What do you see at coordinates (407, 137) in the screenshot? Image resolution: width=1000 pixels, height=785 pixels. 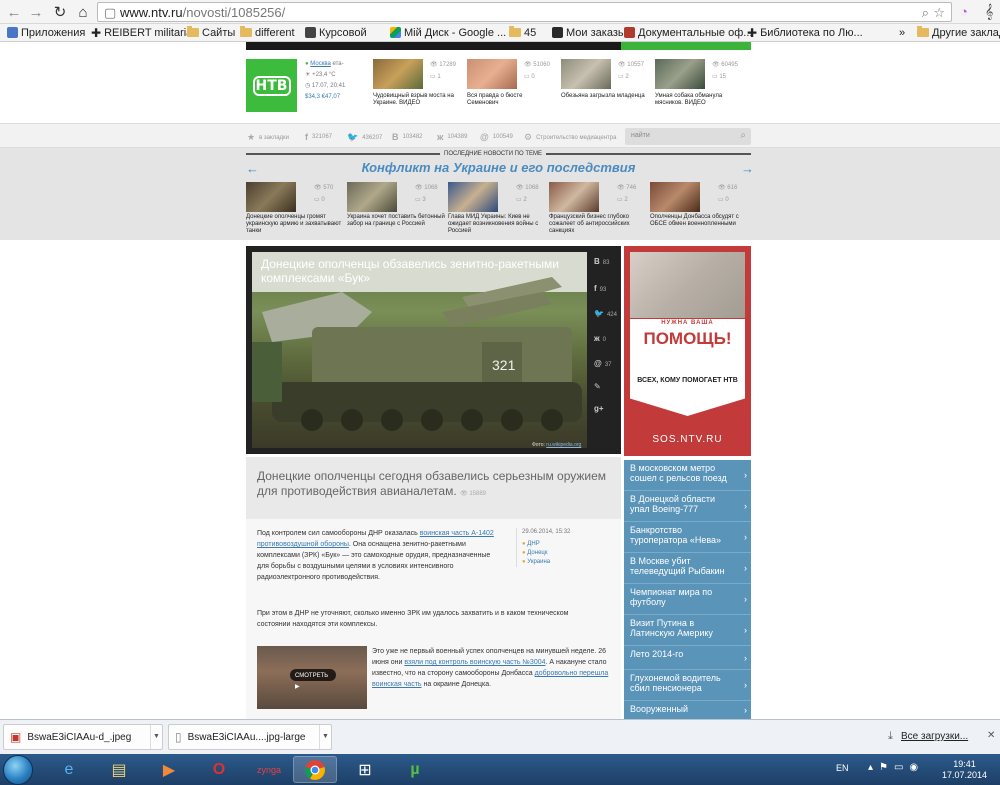 I see `vk-link: B 103482` at bounding box center [407, 137].